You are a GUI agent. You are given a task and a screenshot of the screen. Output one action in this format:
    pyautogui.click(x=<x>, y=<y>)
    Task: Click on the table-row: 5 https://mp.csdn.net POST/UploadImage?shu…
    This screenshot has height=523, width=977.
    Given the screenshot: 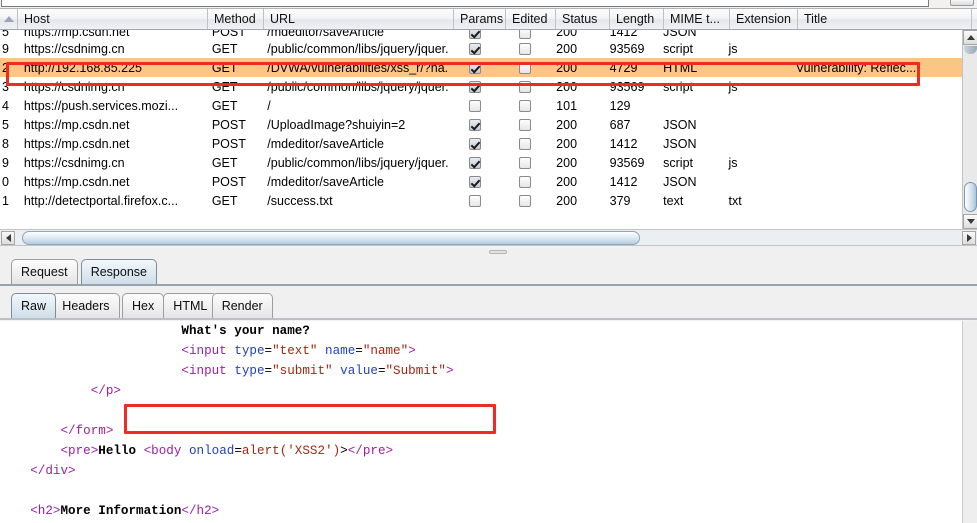 What is the action you would take?
    pyautogui.click(x=481, y=124)
    